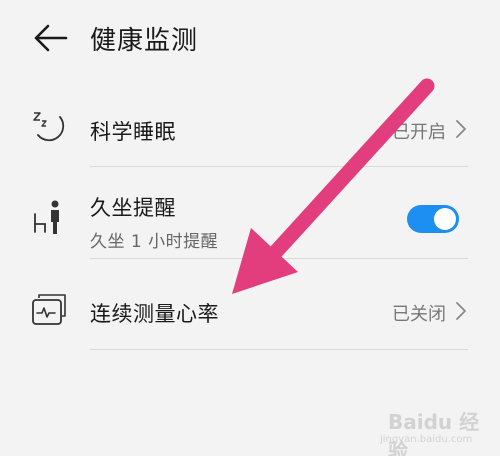 Image resolution: width=500 pixels, height=456 pixels. Describe the element at coordinates (49, 127) in the screenshot. I see `sleep-moon-icon` at that location.